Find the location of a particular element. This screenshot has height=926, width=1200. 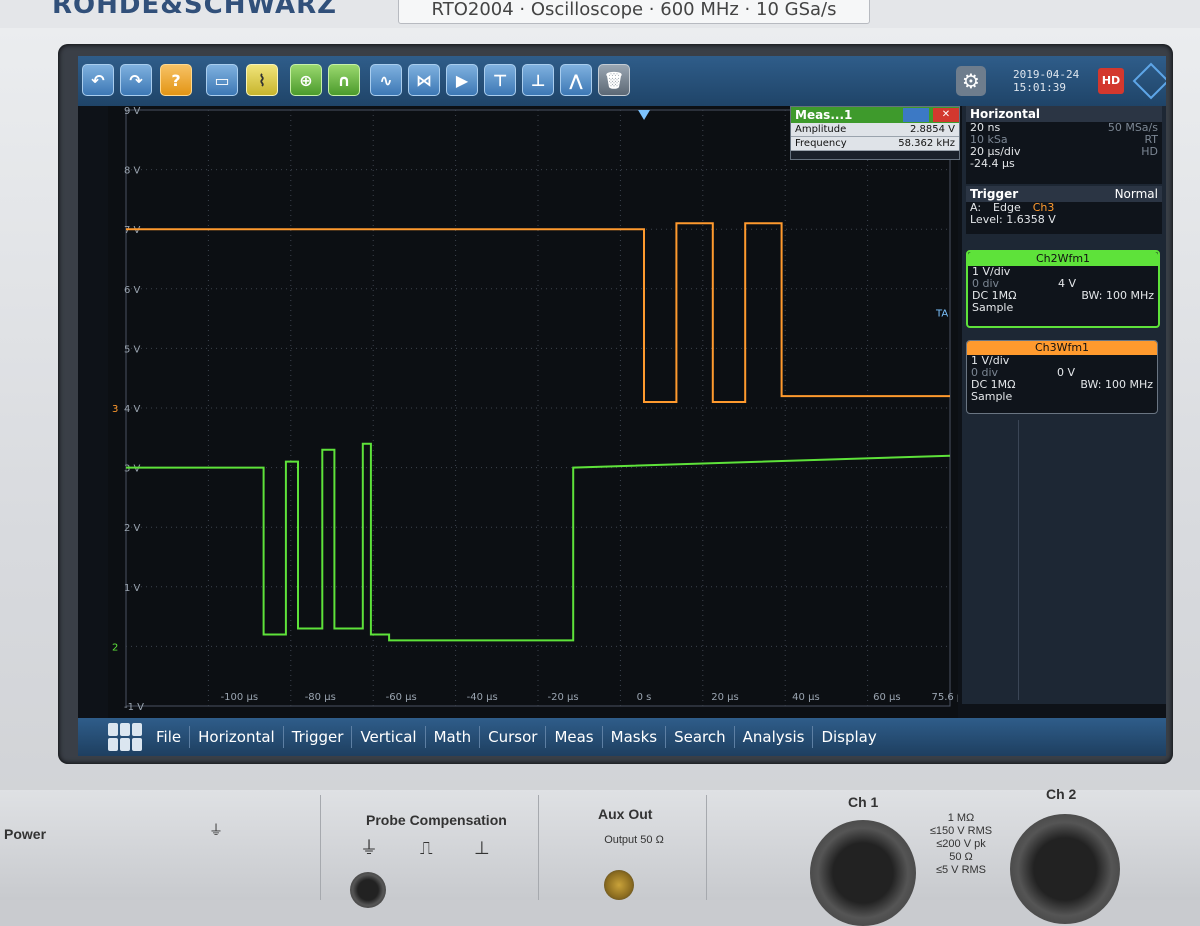

histogram-icon: ⋀ is located at coordinates (576, 80).